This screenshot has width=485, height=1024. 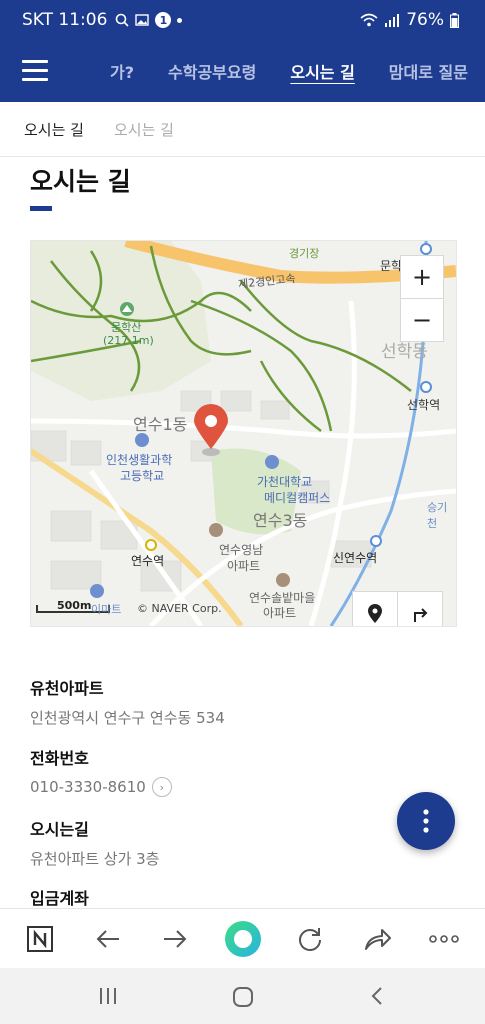 I want to click on chevron-right-icon: ›, so click(x=161, y=787).